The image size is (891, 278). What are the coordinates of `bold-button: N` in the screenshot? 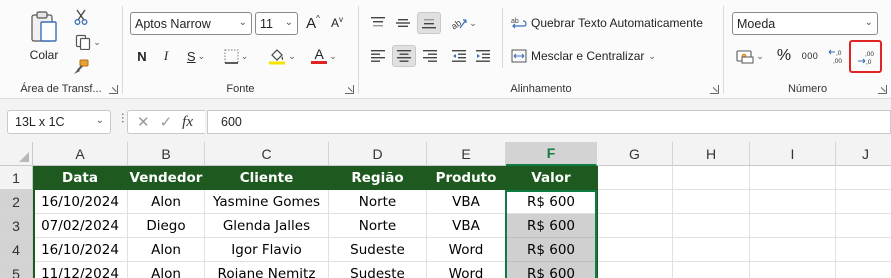 It's located at (142, 56).